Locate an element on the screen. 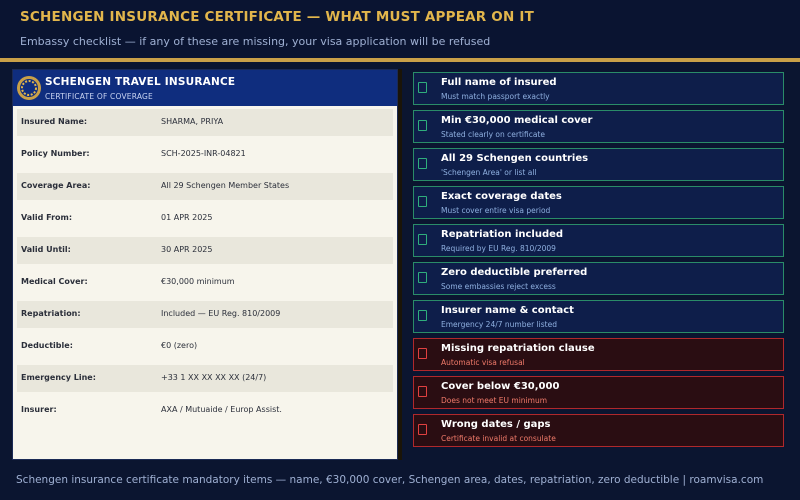 This screenshot has width=800, height=500. certificate-field-value: AXA / Mutuaide / Europ Assist. is located at coordinates (221, 409).